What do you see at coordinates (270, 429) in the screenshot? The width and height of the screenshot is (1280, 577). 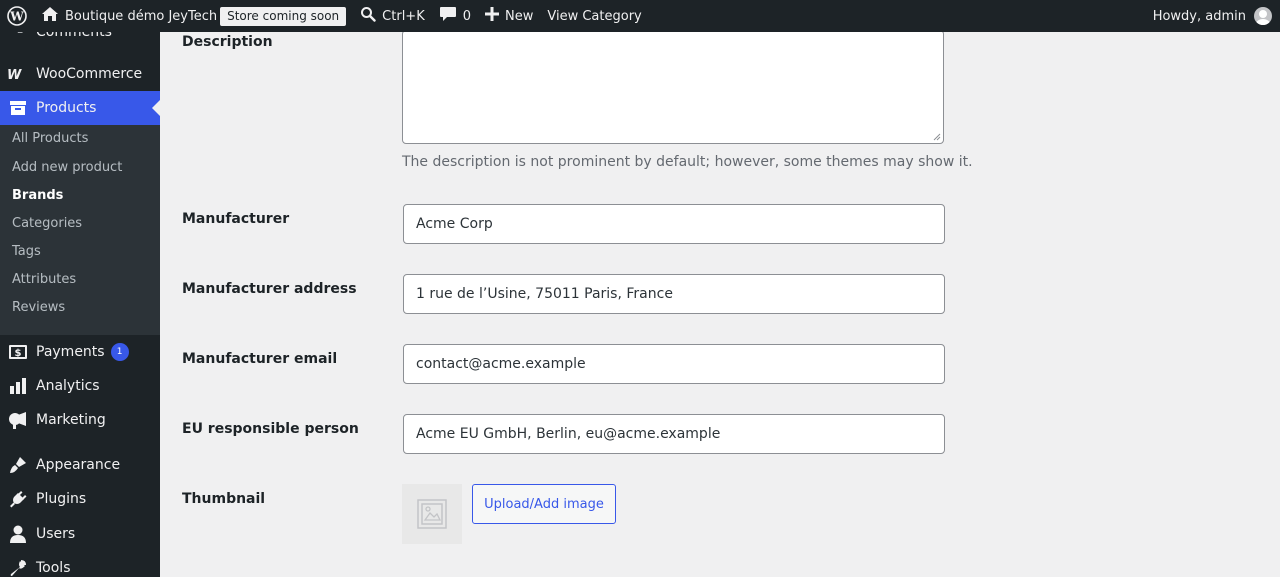 I see `eu-responsible-person-label: EU responsible person` at bounding box center [270, 429].